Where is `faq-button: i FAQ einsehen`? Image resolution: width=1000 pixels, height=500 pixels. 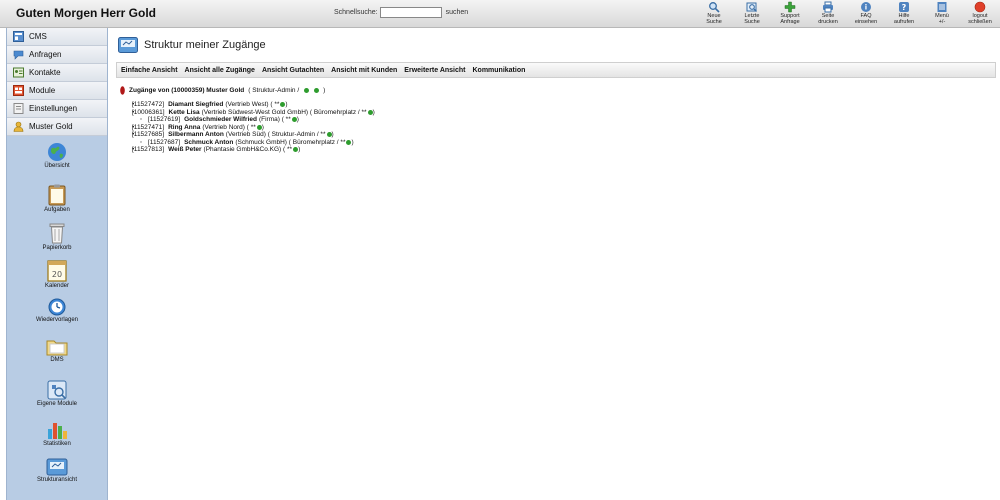
faq-button: i FAQ einsehen is located at coordinates (866, 13).